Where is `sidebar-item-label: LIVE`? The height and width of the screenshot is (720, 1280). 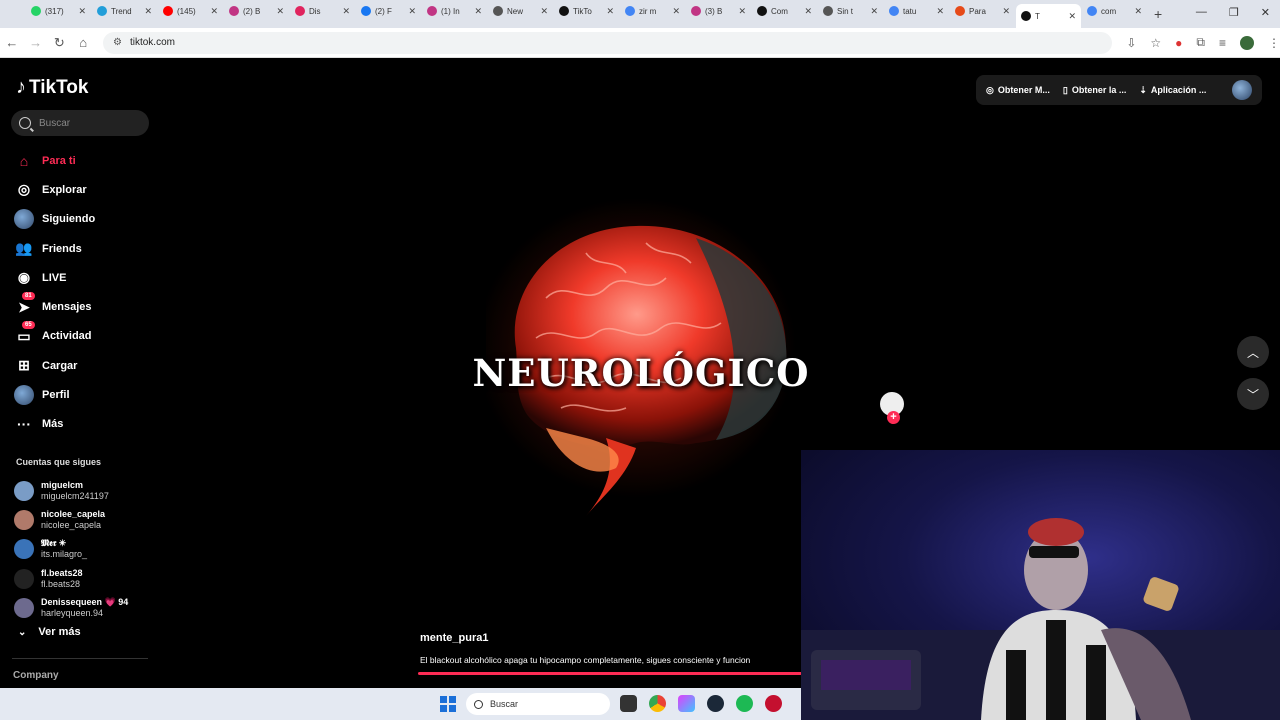
sidebar-item-label: LIVE is located at coordinates (54, 277).